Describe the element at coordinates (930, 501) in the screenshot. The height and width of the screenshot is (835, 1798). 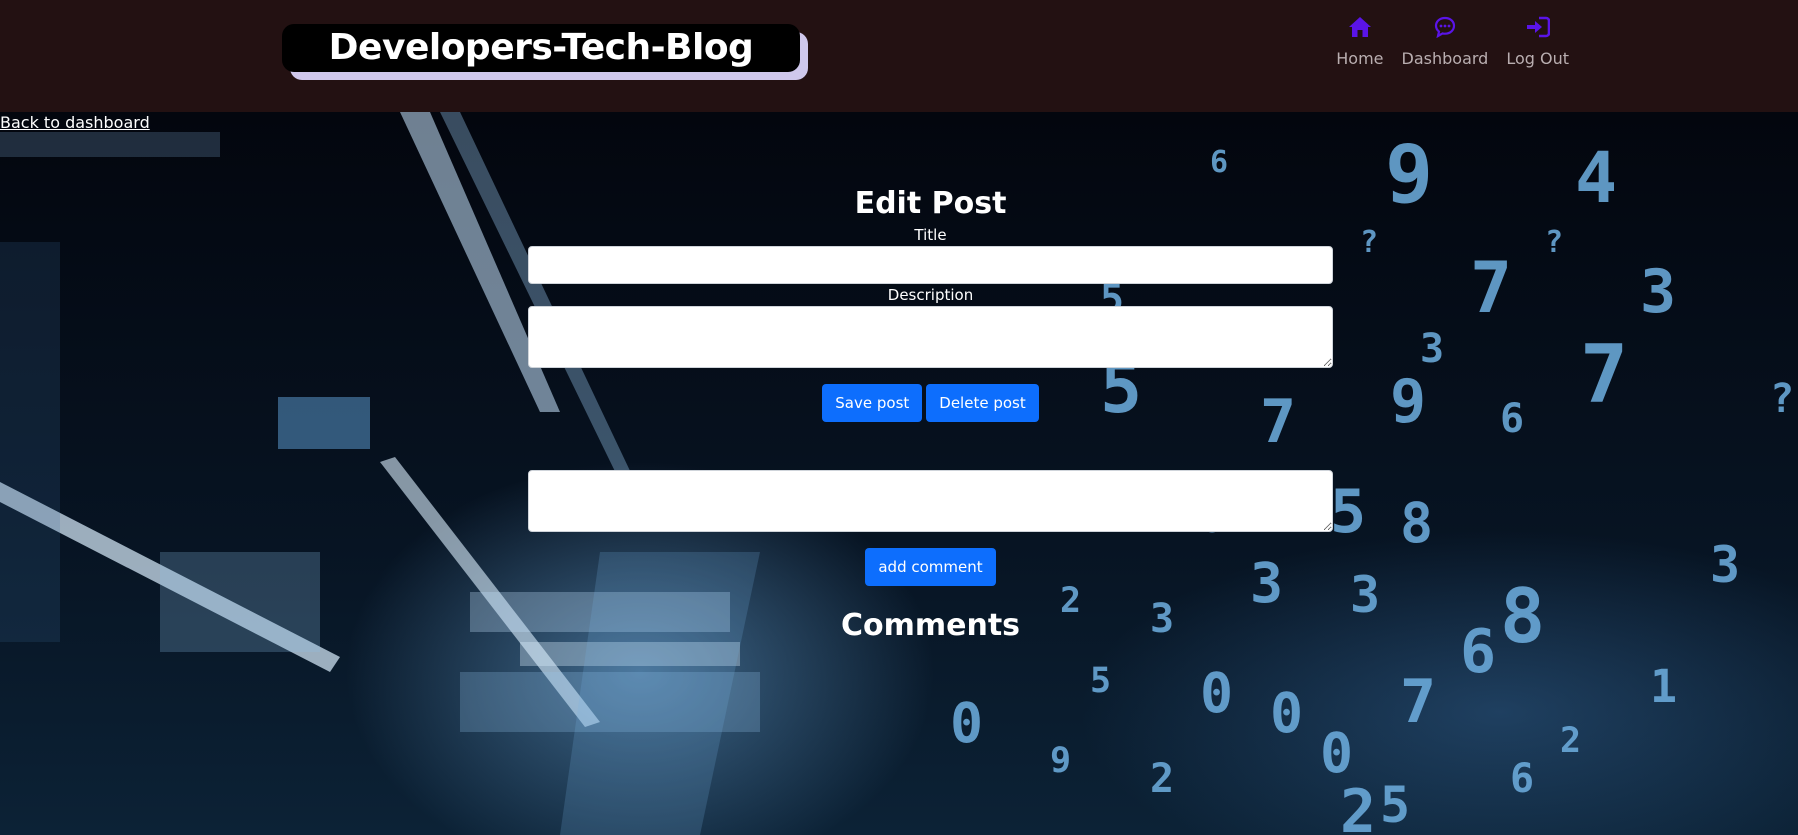
I see `comment-textarea` at that location.